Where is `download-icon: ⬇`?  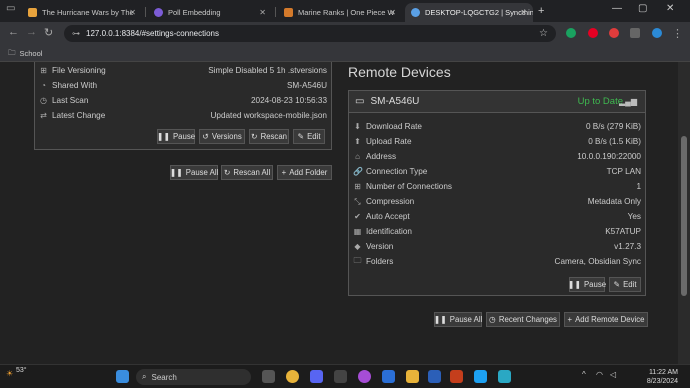 download-icon: ⬇ is located at coordinates (357, 126).